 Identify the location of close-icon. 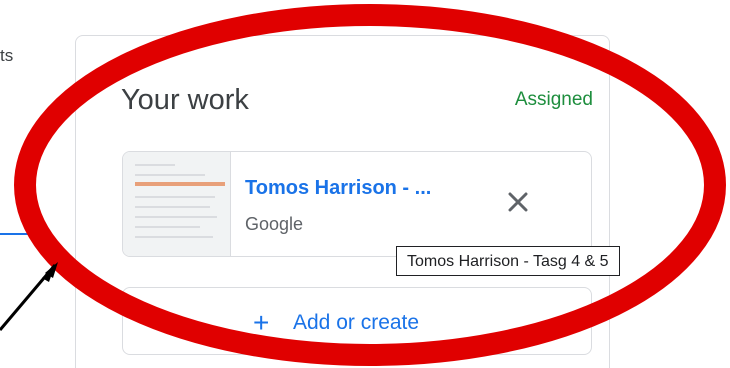
(518, 202).